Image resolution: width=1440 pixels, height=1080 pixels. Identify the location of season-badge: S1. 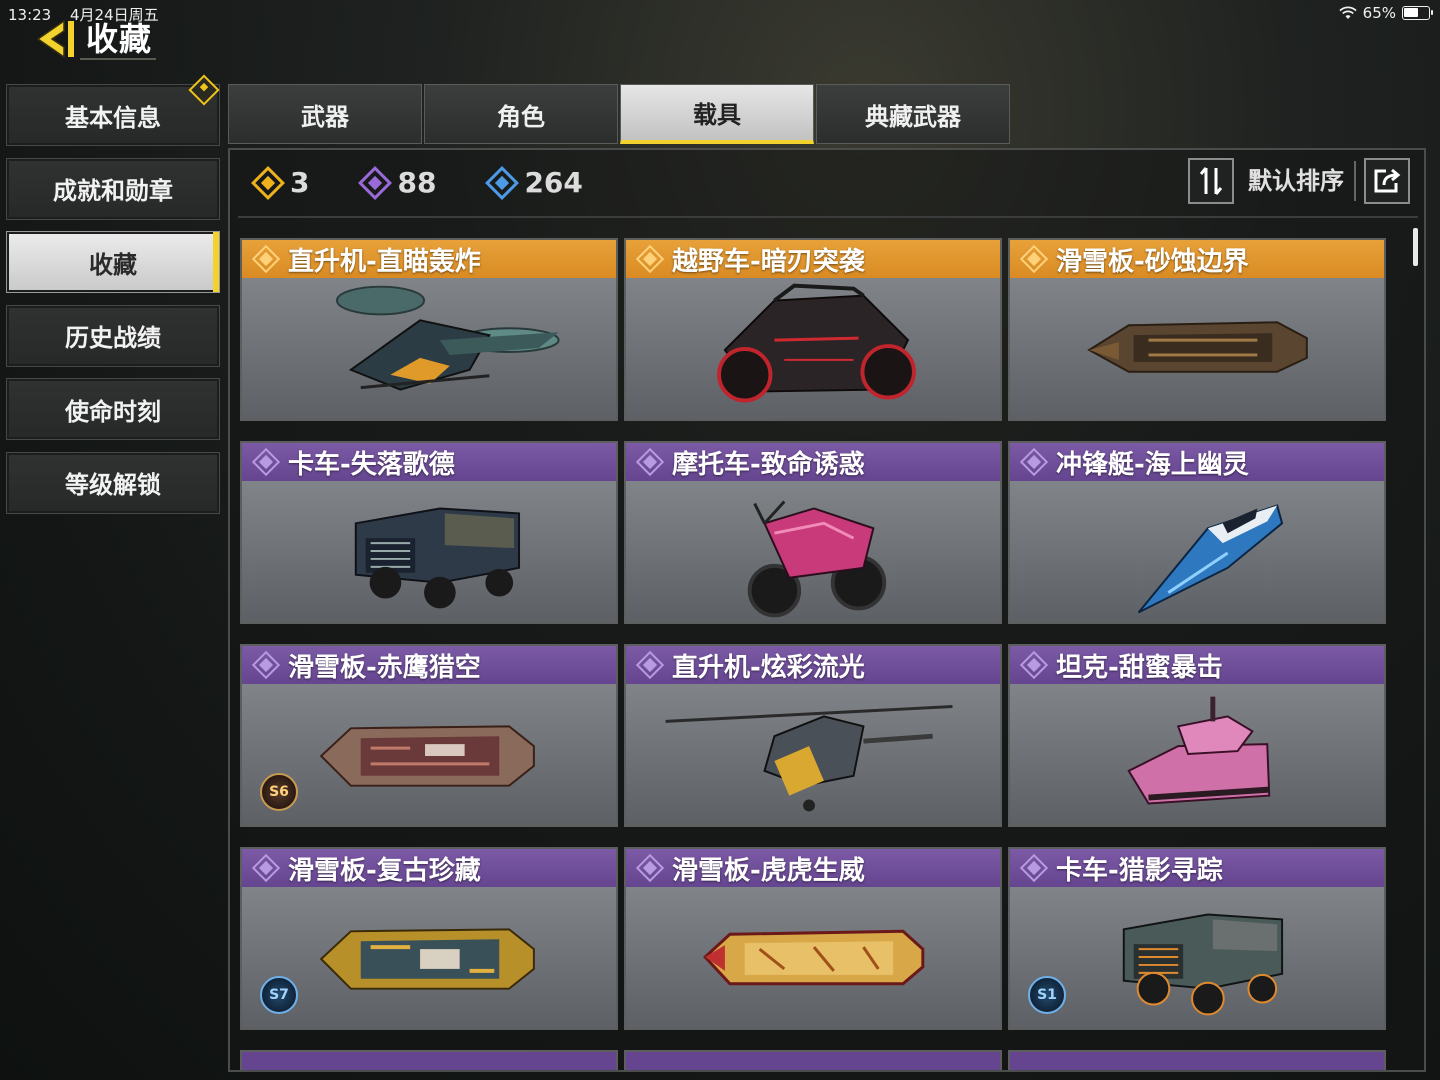
(1047, 995).